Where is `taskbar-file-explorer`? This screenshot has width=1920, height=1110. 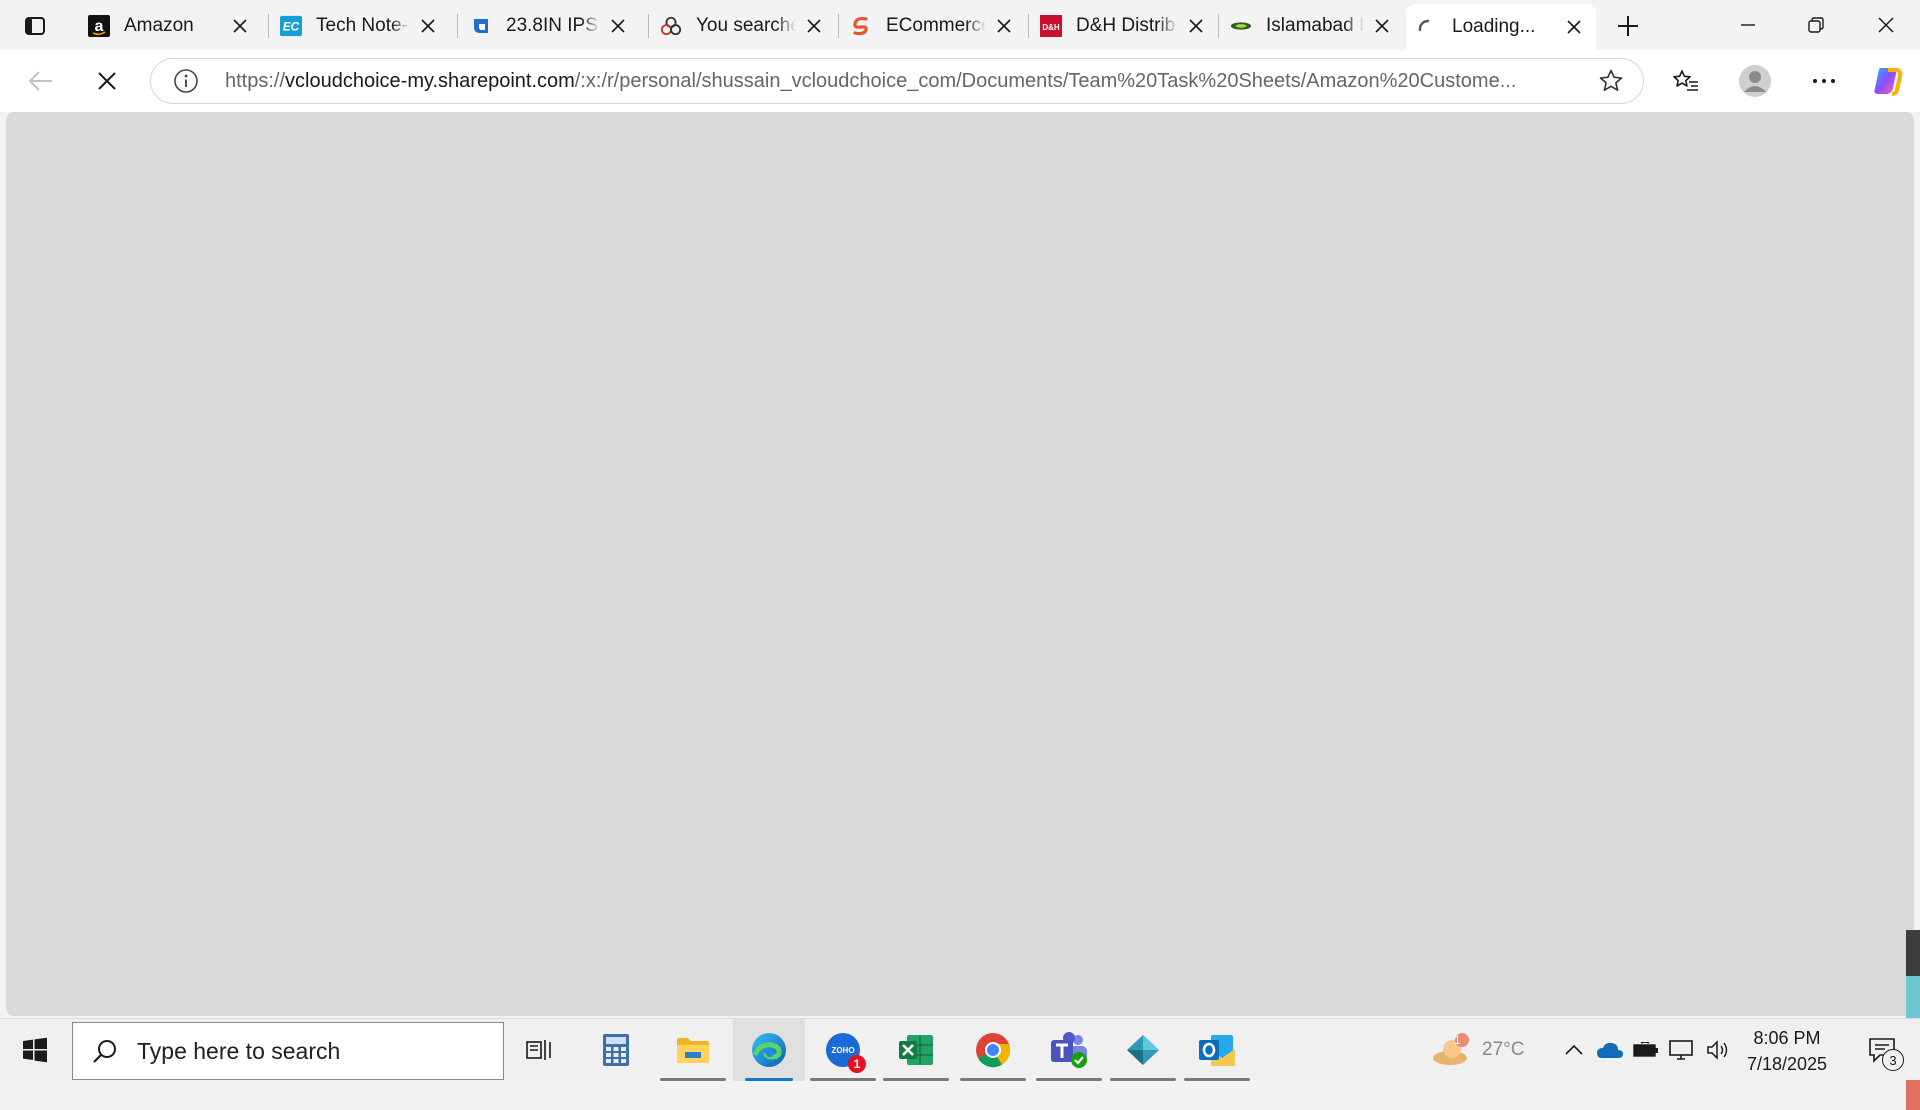
taskbar-file-explorer is located at coordinates (693, 1050).